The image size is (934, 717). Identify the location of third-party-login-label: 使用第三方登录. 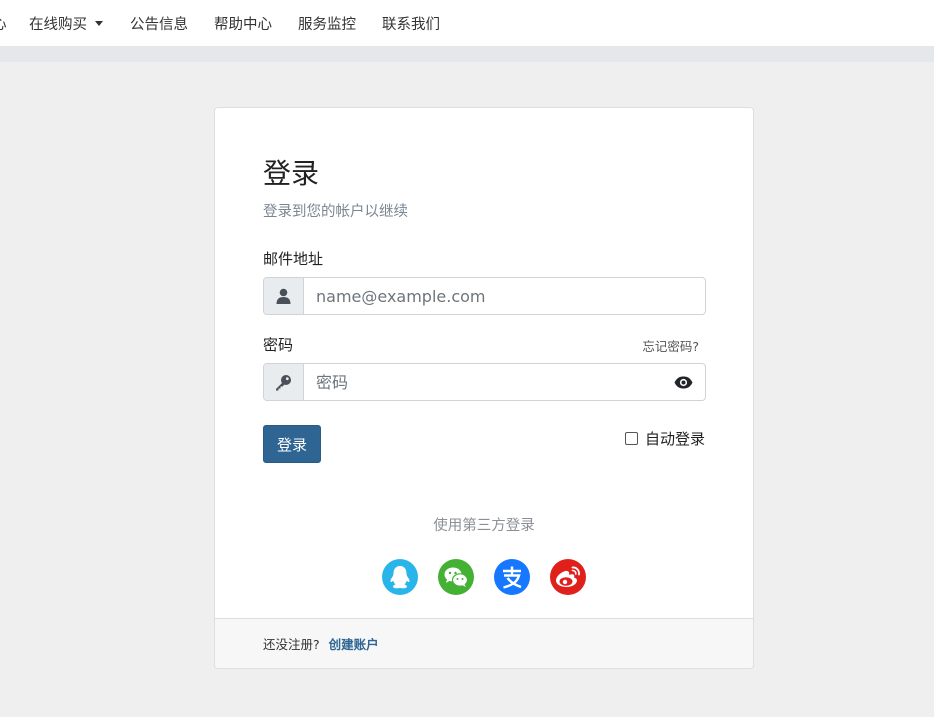
(484, 526).